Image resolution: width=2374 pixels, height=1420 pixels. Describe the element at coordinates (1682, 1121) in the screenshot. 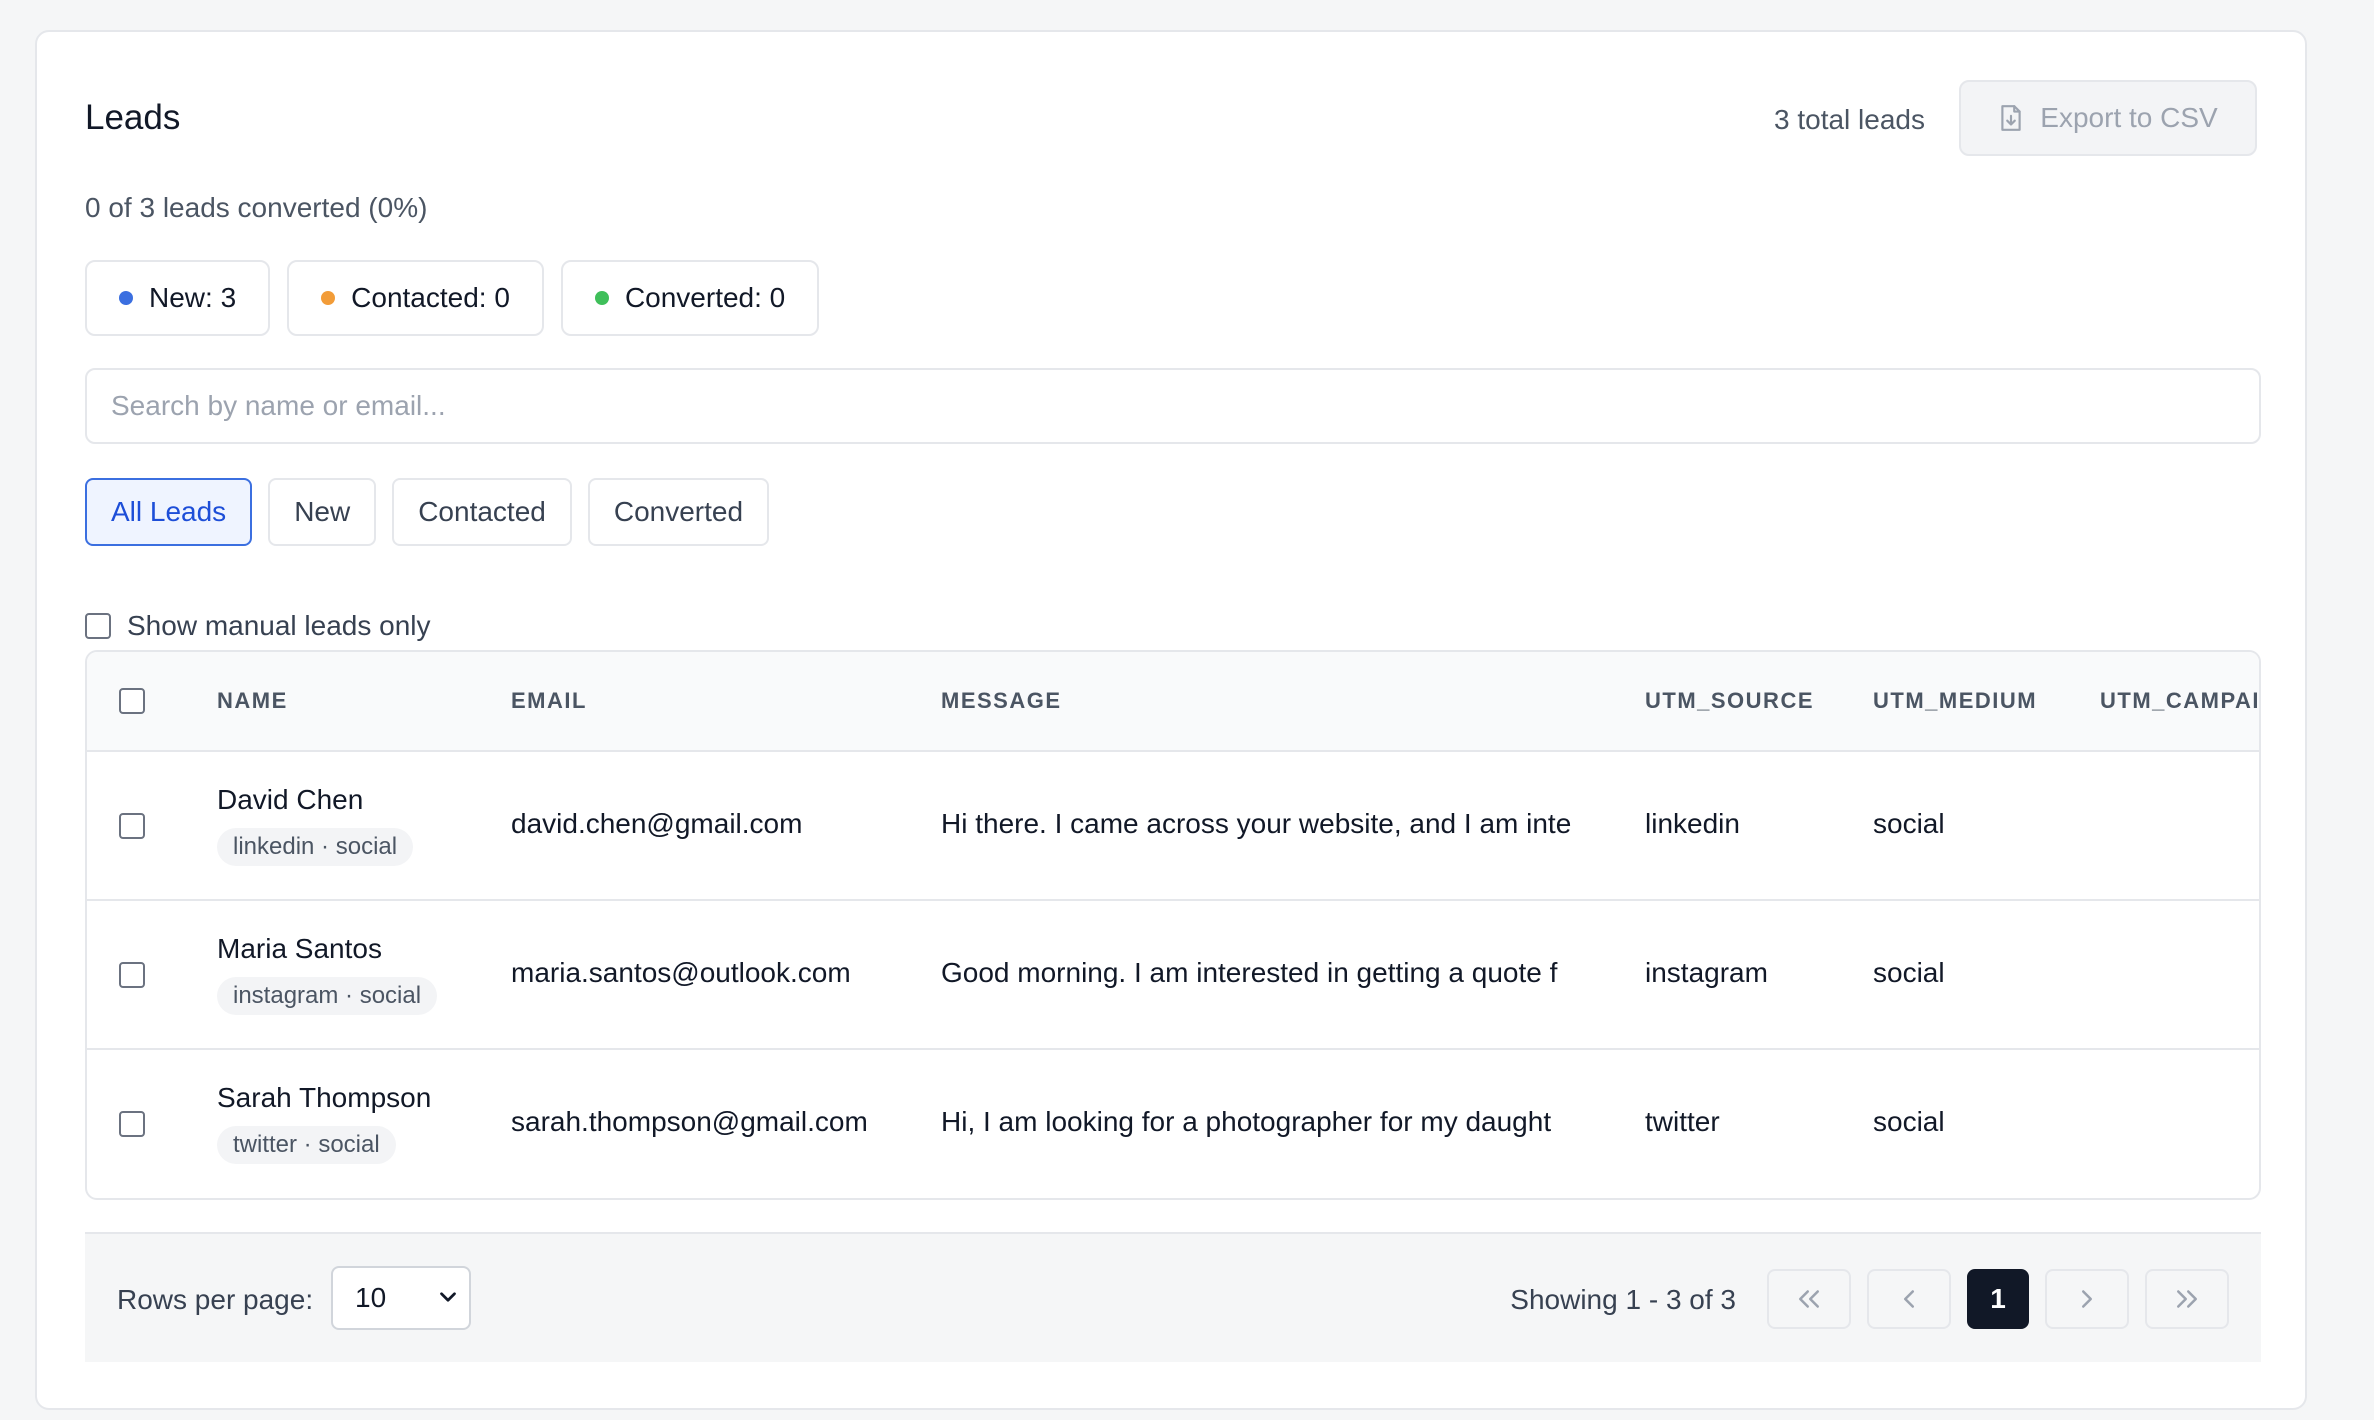

I see `lead-utm-source: twitter` at that location.